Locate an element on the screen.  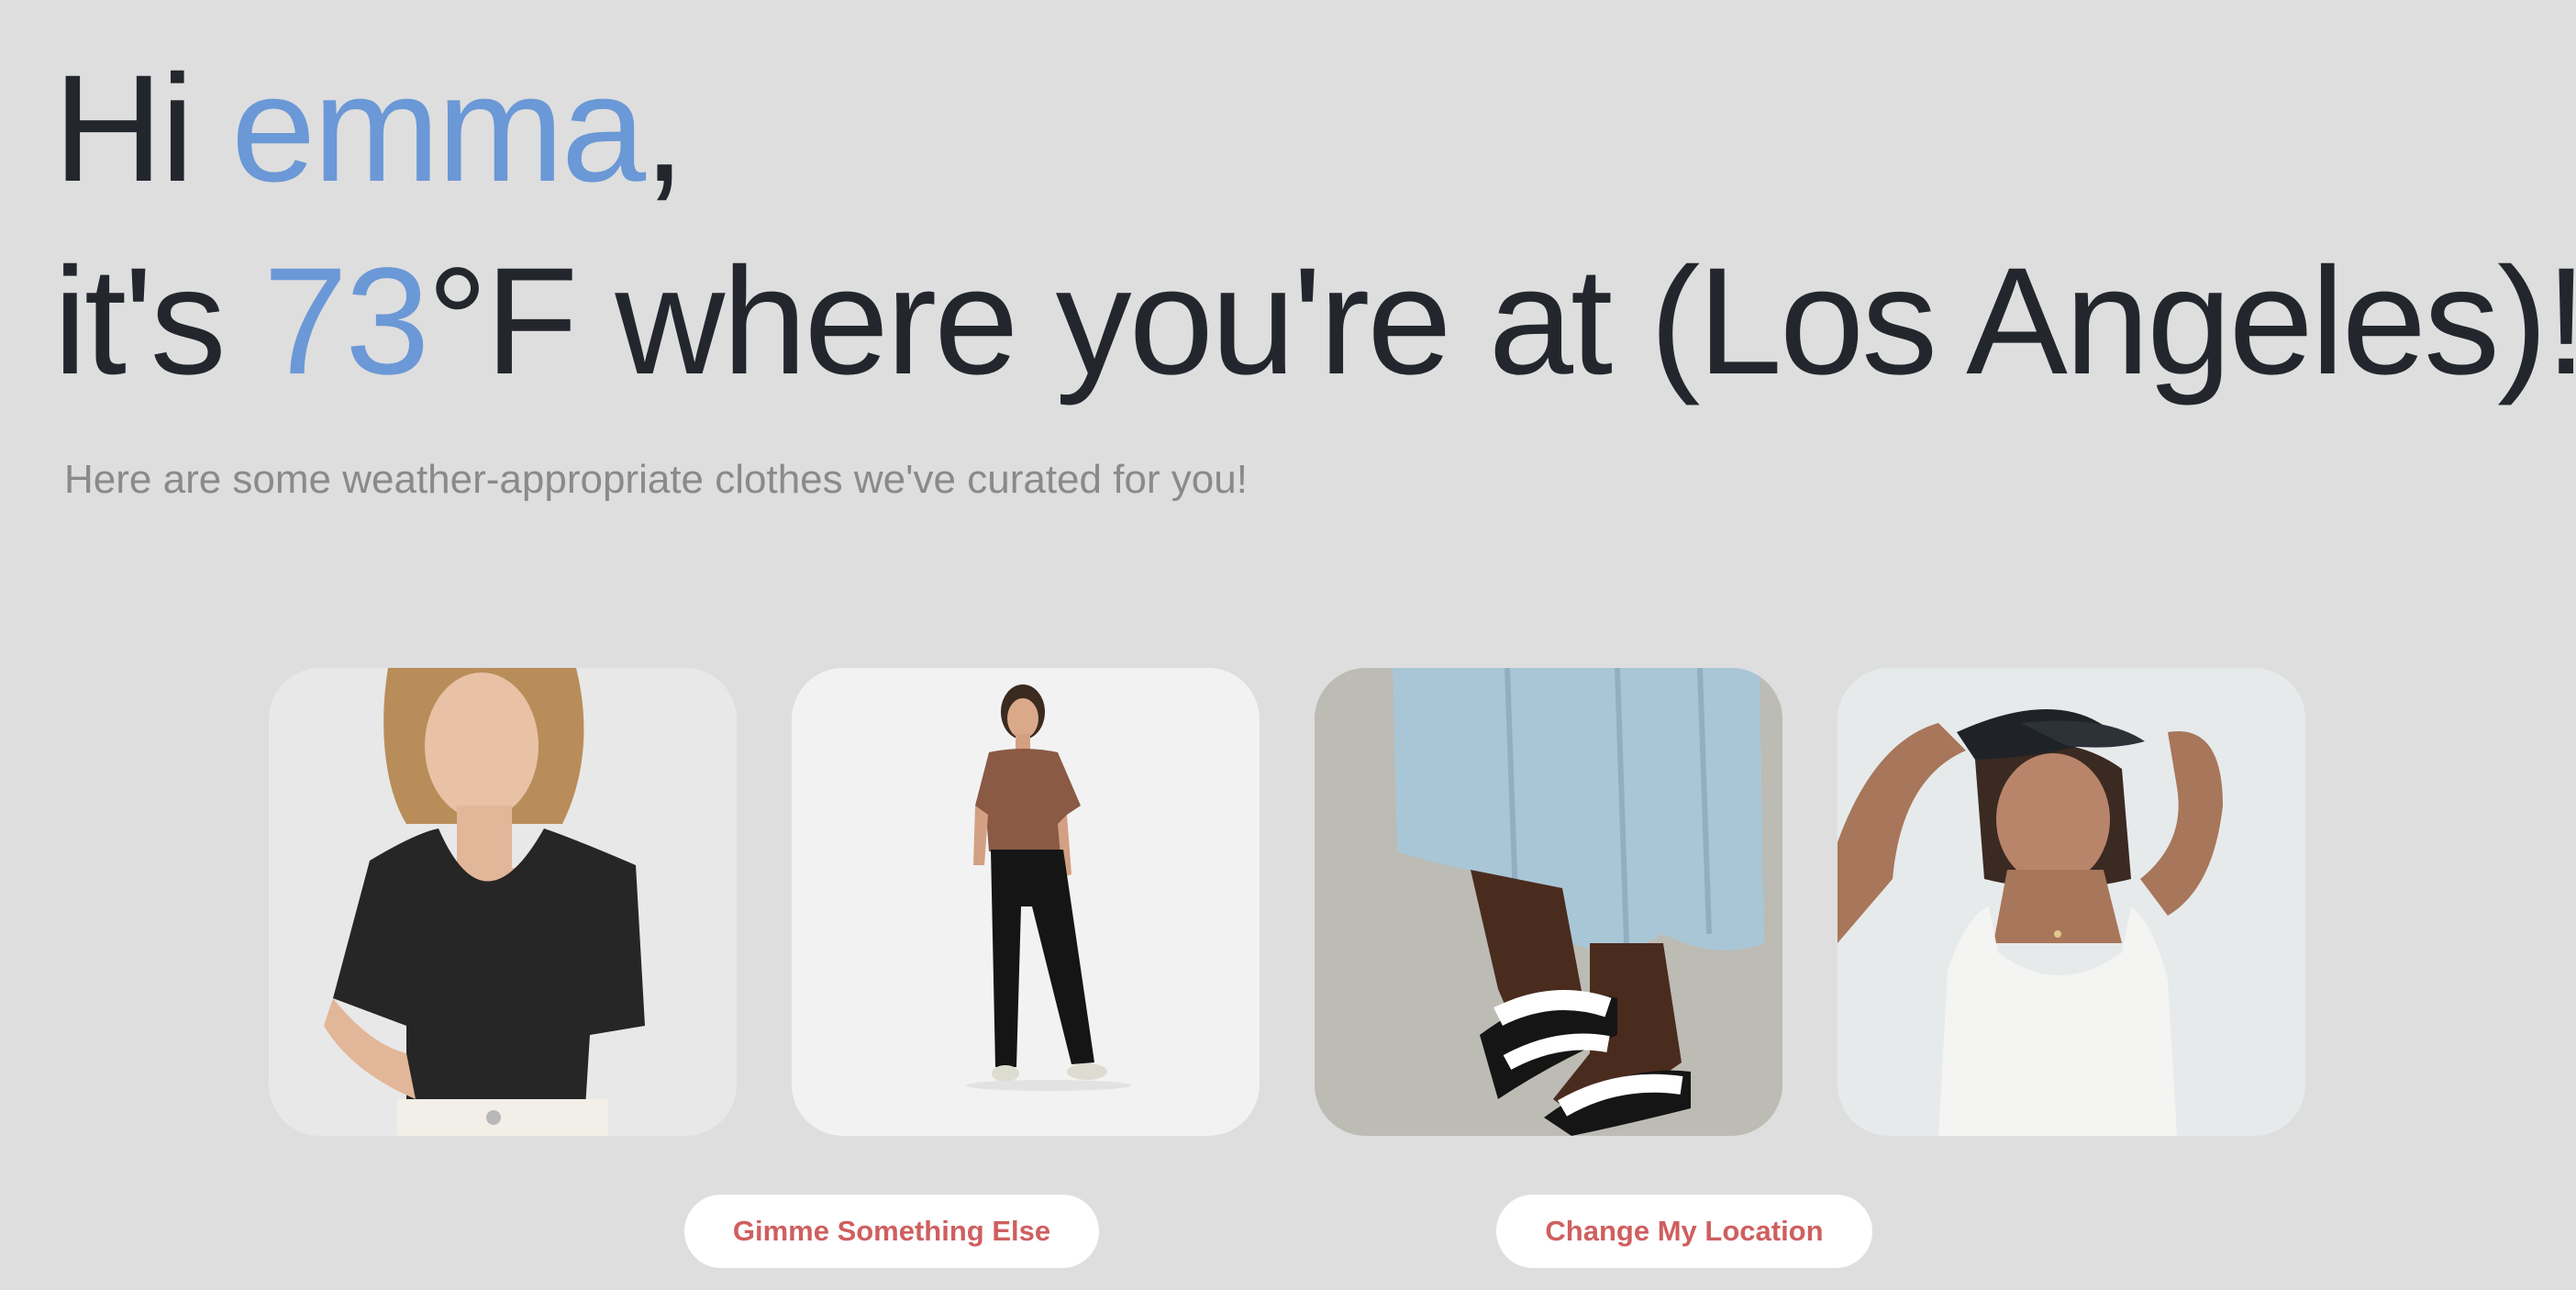
greeting-comma: , is located at coordinates (664, 129).